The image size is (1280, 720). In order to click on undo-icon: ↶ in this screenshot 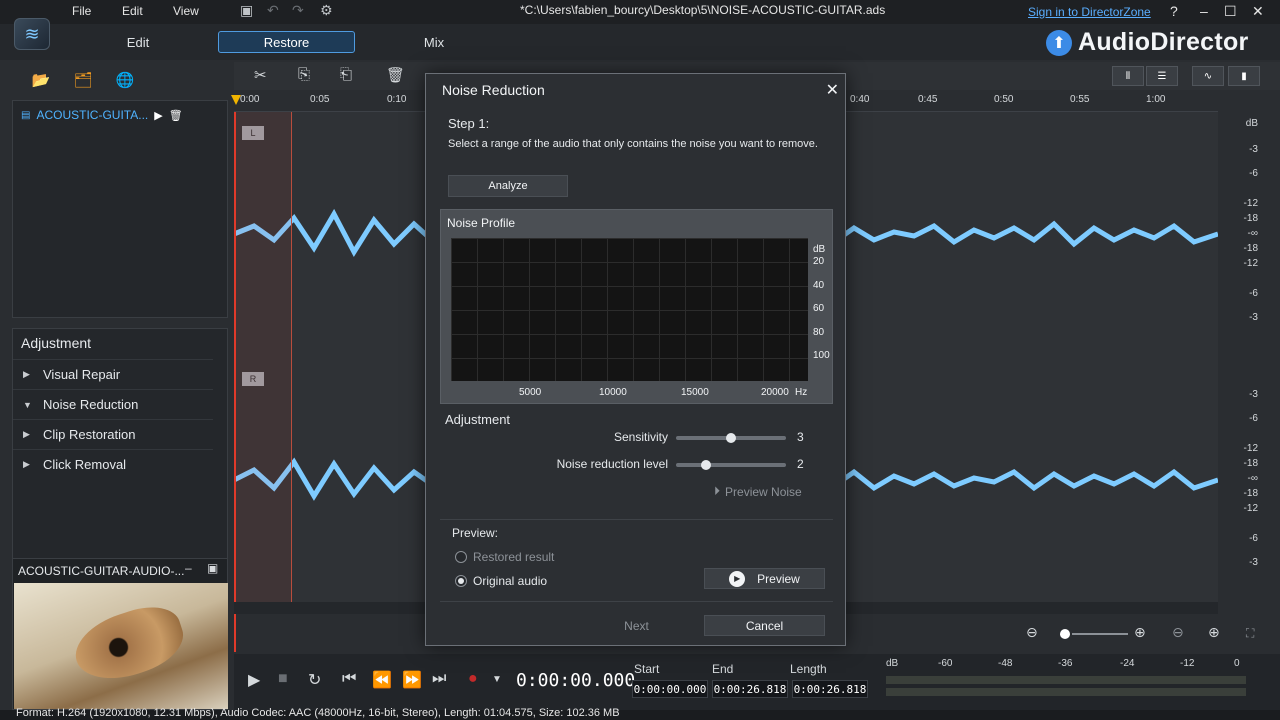, I will do `click(273, 10)`.